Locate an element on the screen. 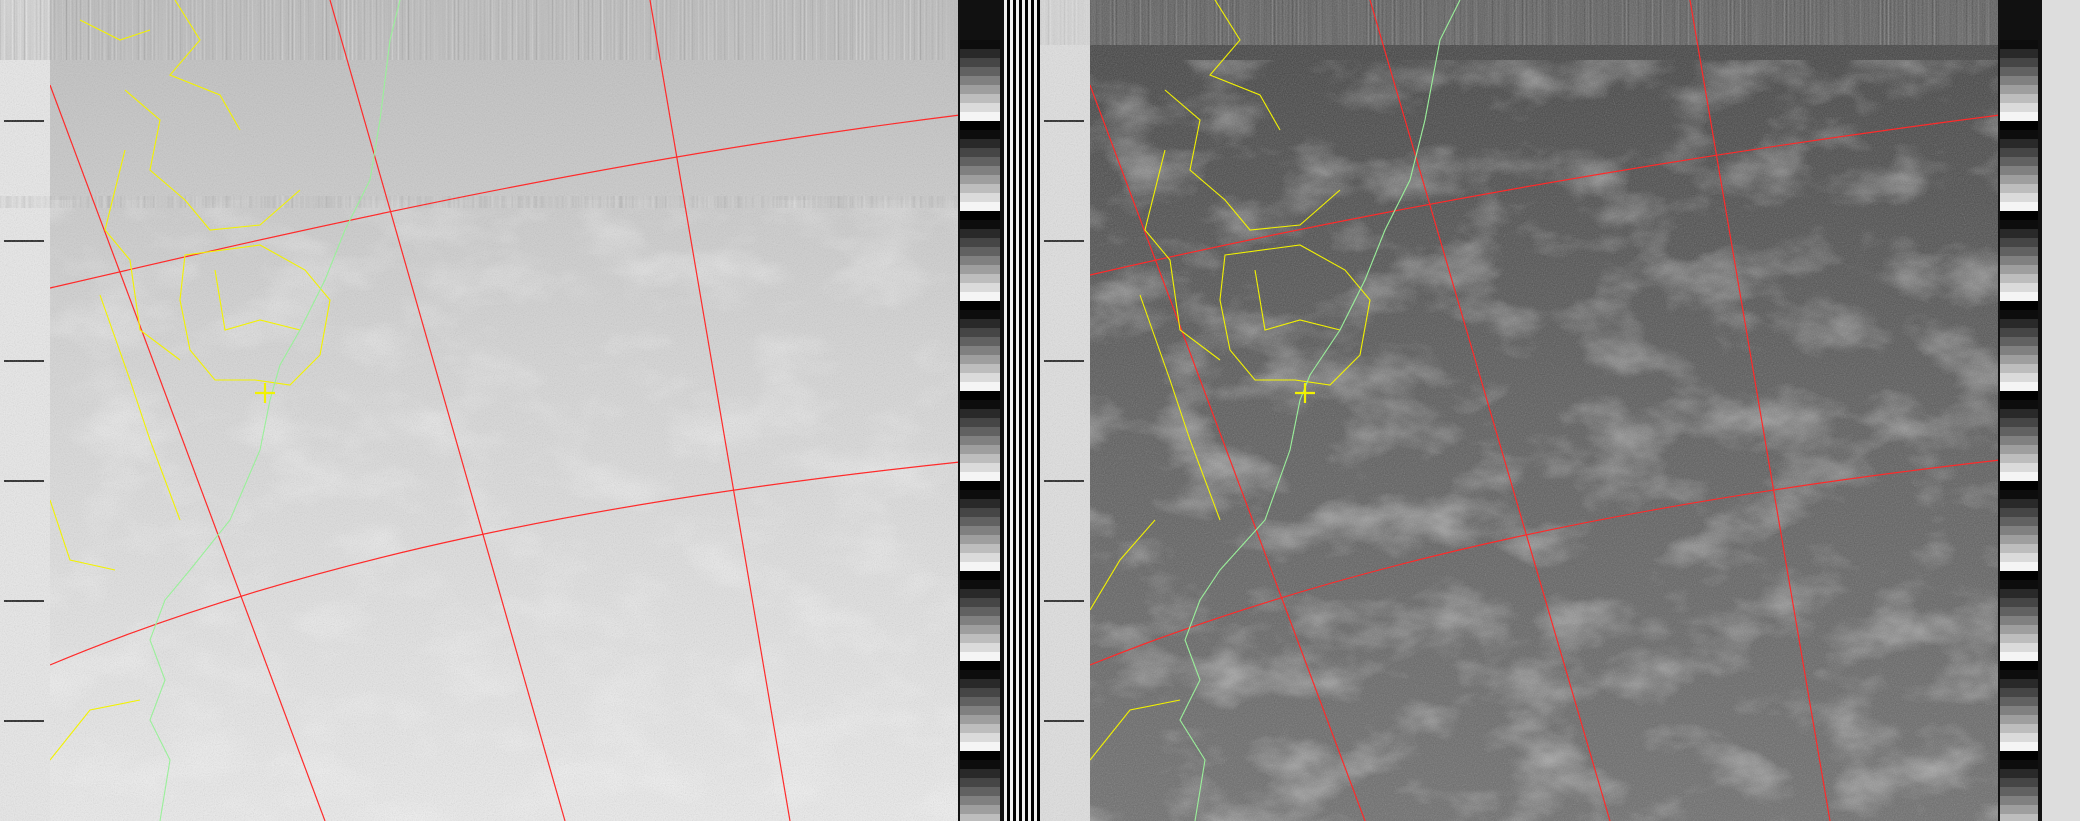  channel-a-sync-bars is located at coordinates (1020, 410).